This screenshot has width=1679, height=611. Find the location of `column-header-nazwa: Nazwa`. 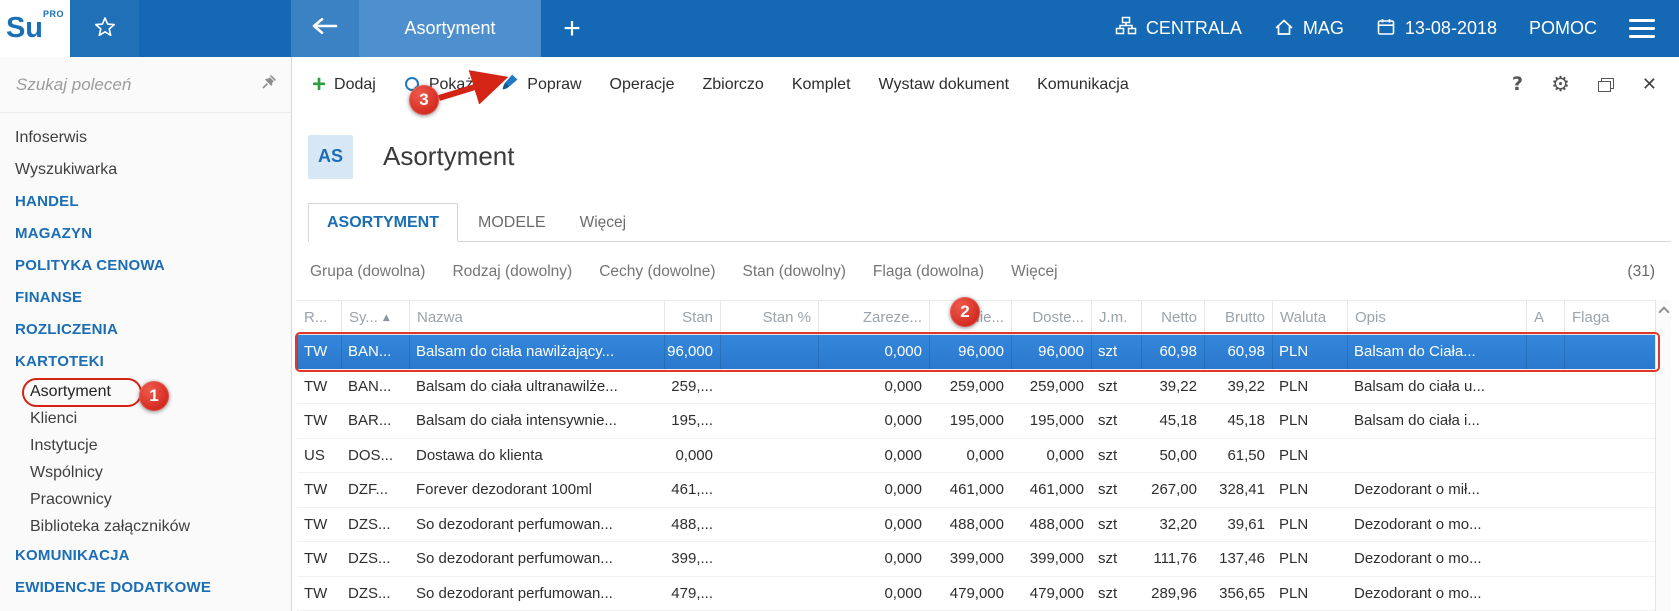

column-header-nazwa: Nazwa is located at coordinates (536, 317).